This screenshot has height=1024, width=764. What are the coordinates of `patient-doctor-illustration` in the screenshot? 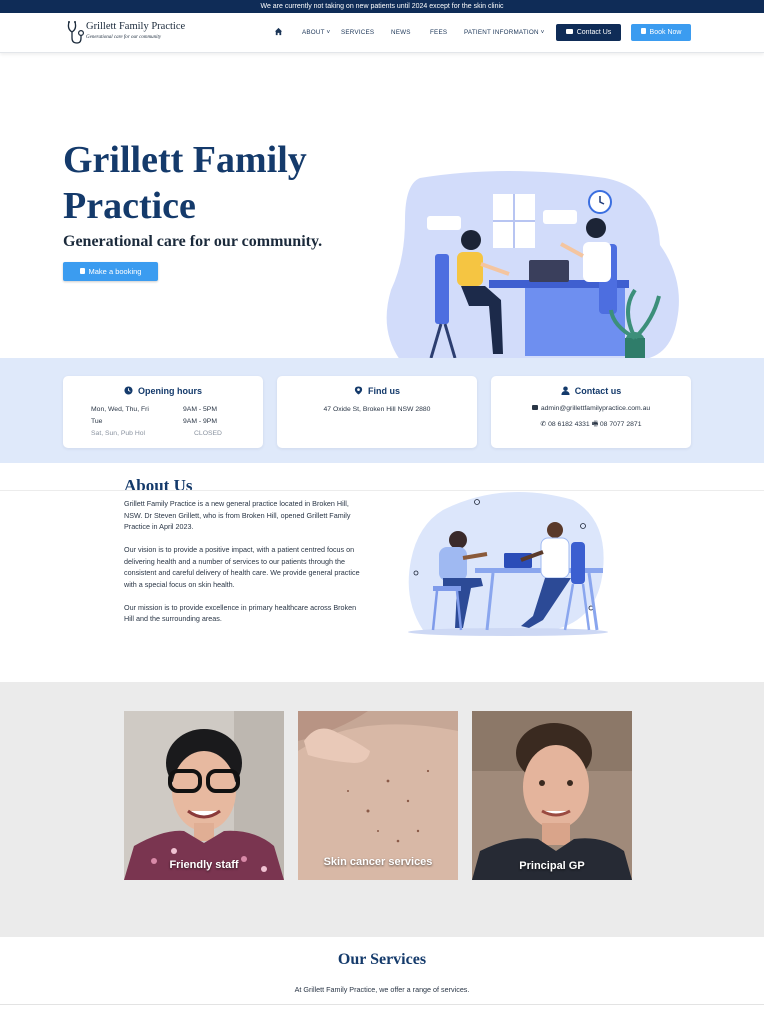 It's located at (508, 564).